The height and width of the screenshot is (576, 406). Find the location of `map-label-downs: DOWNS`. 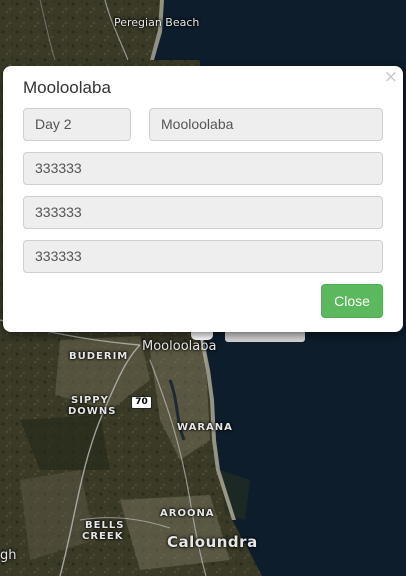

map-label-downs: DOWNS is located at coordinates (92, 411).